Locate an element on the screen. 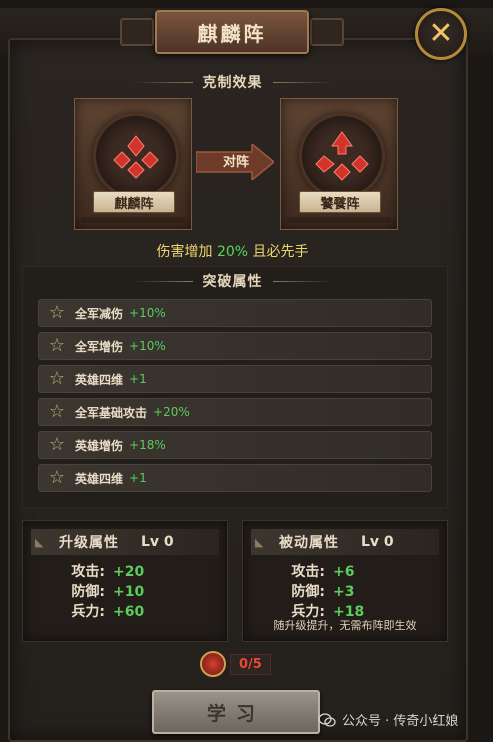 The image size is (493, 742). watermark: 公众号 · 传奇小红娘 is located at coordinates (388, 719).